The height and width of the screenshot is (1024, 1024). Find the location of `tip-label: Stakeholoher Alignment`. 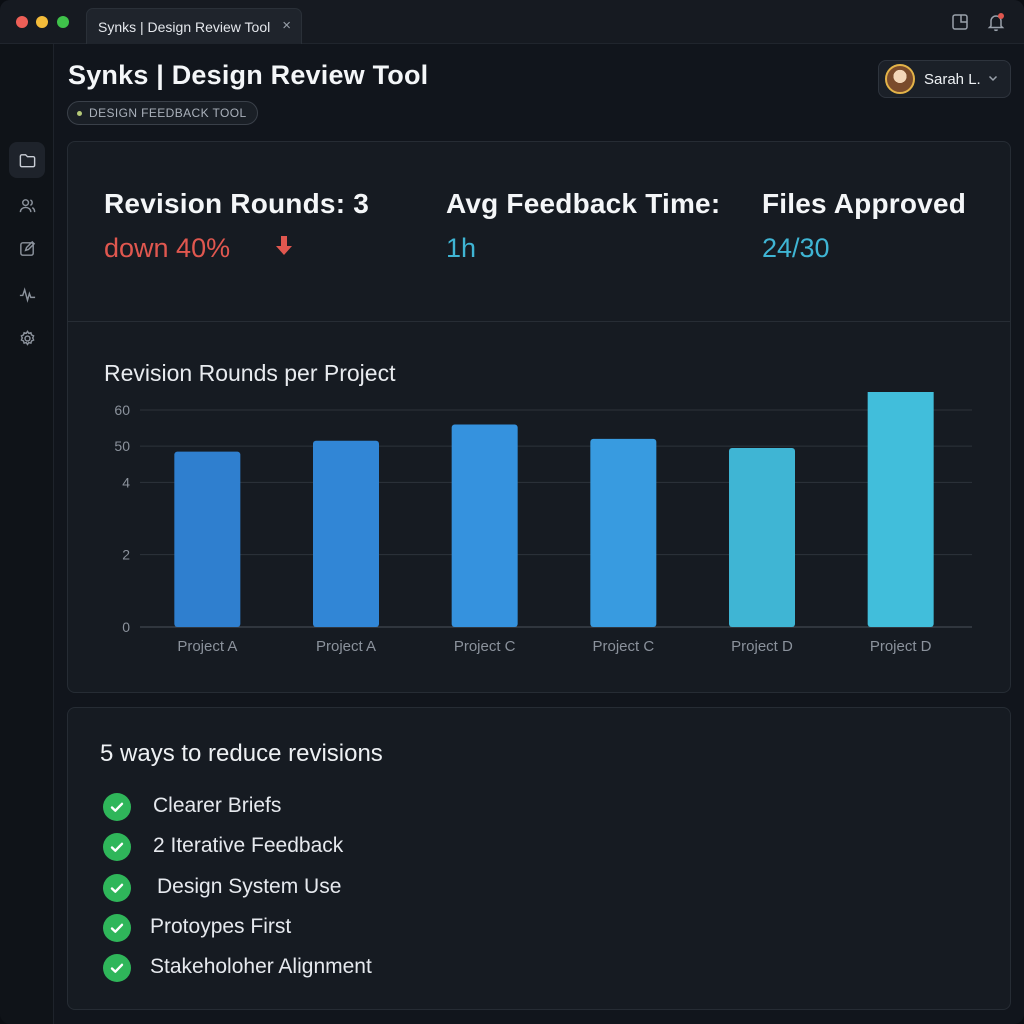

tip-label: Stakeholoher Alignment is located at coordinates (261, 966).